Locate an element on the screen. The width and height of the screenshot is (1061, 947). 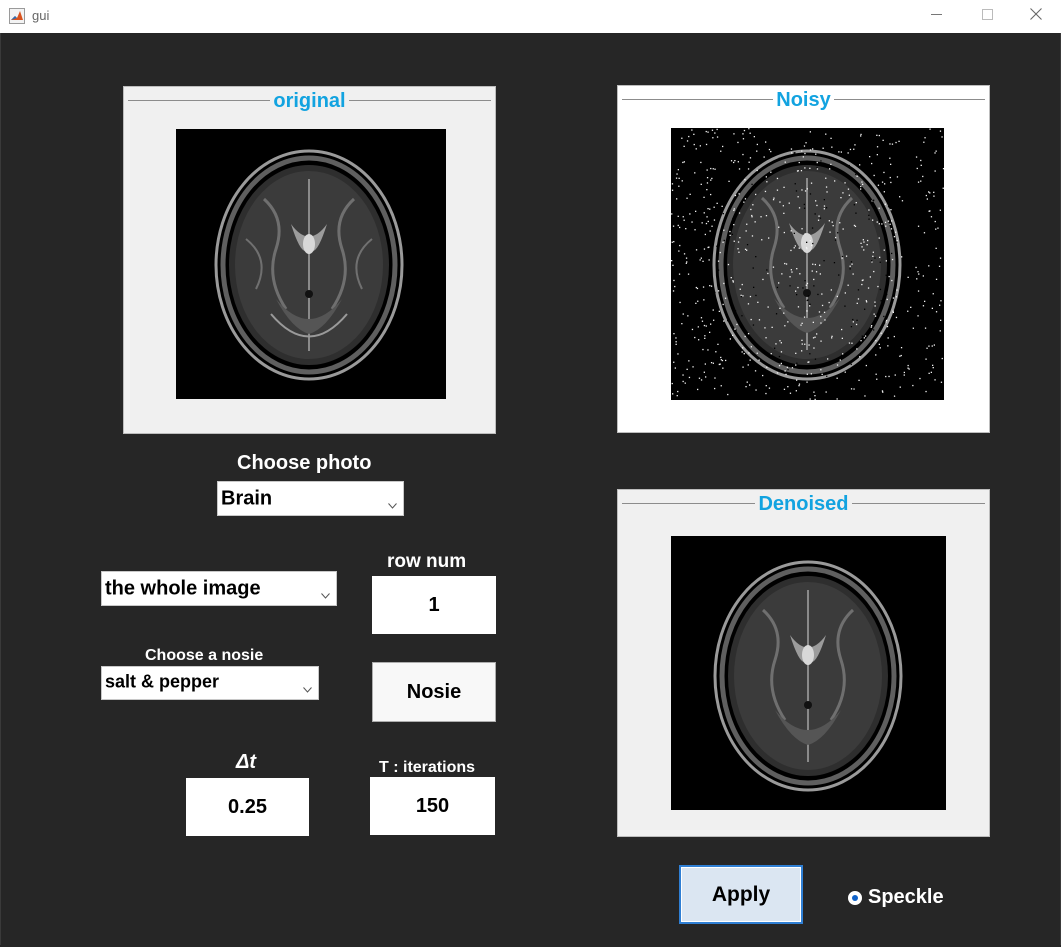
radio-selected-icon is located at coordinates (855, 897).